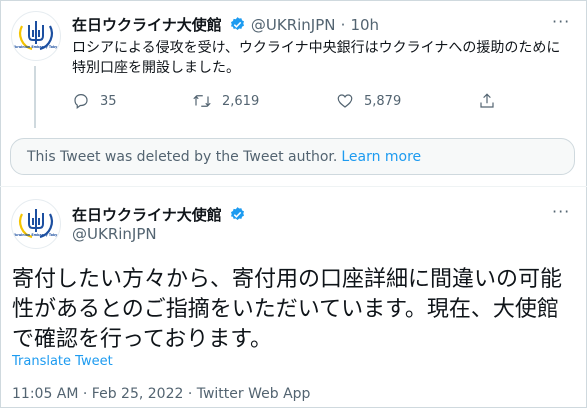  I want to click on divider, so click(293, 186).